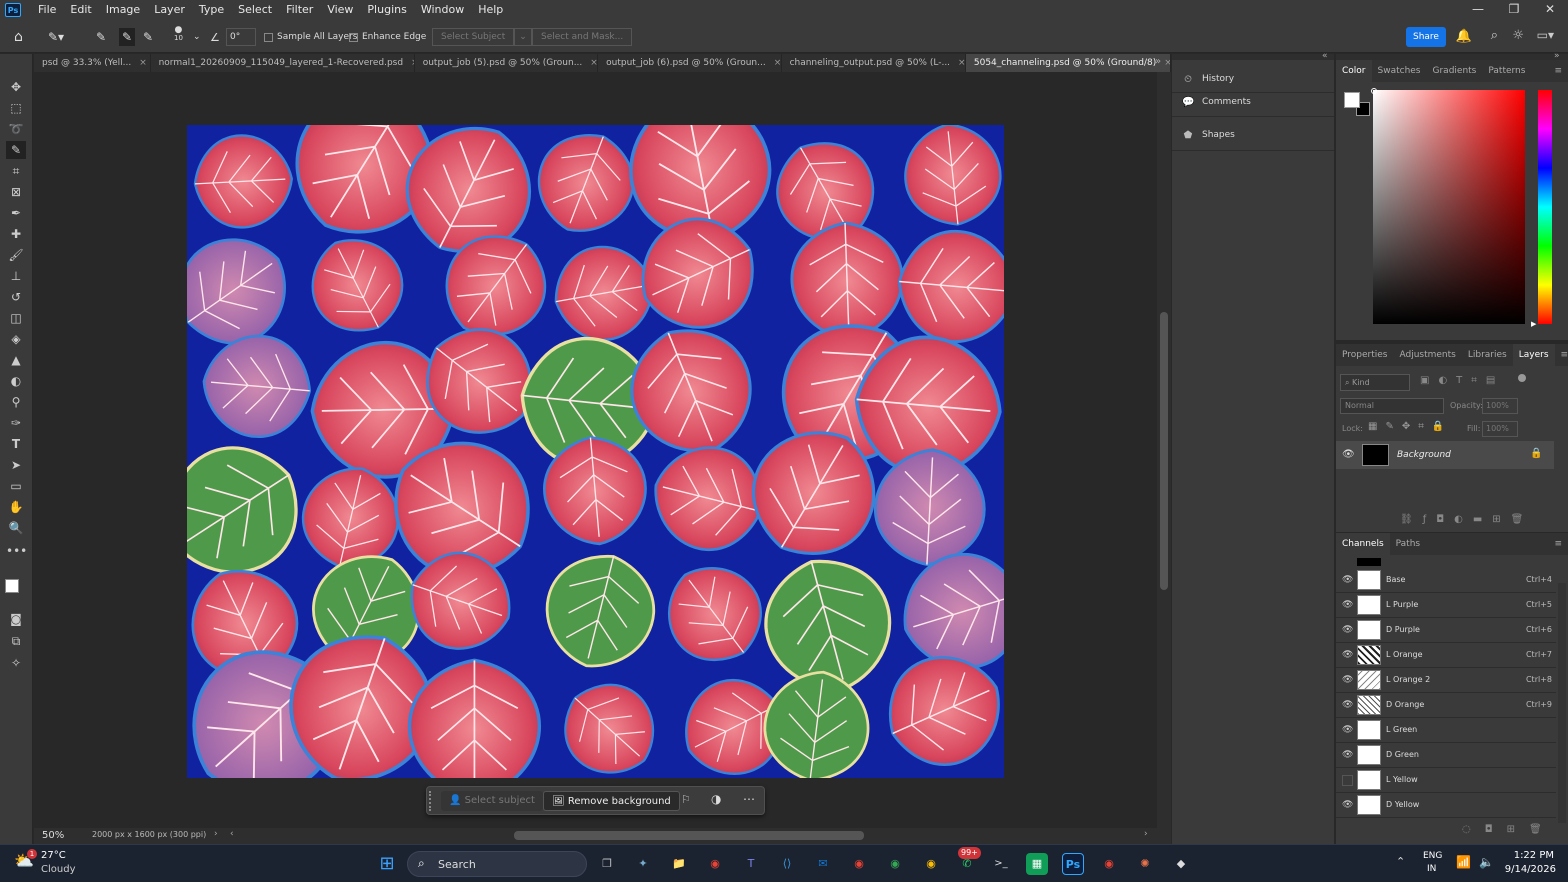 The width and height of the screenshot is (1568, 882). Describe the element at coordinates (1534, 855) in the screenshot. I see `clock-time: 1:22 PM` at that location.